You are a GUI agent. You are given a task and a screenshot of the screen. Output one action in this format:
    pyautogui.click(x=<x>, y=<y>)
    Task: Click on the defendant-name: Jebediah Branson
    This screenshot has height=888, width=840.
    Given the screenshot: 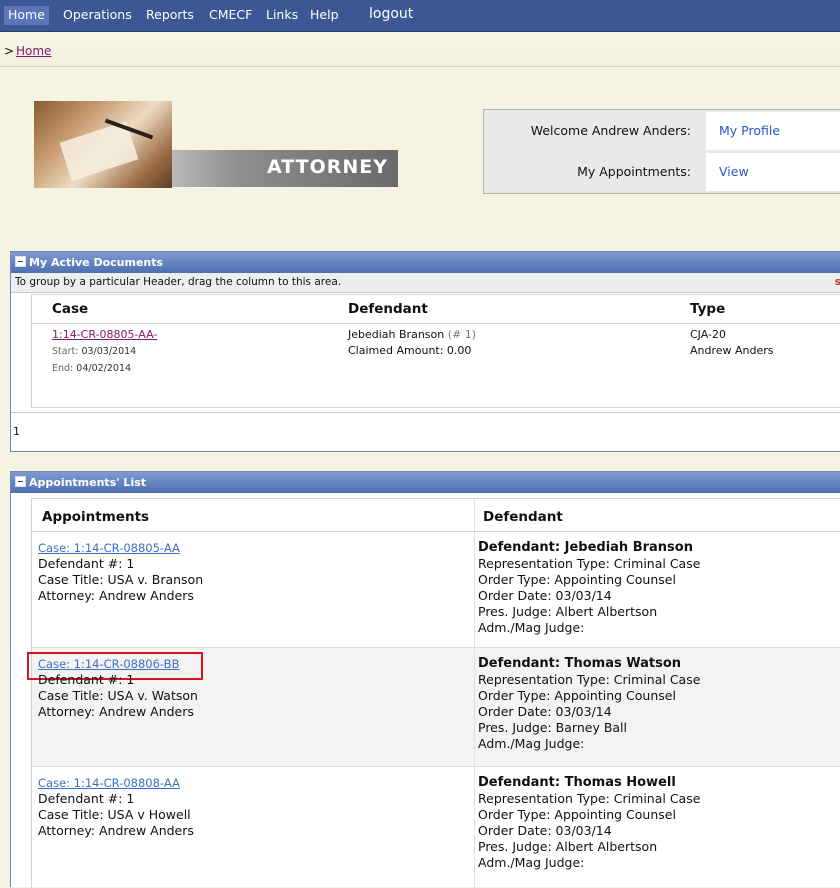 What is the action you would take?
    pyautogui.click(x=396, y=334)
    